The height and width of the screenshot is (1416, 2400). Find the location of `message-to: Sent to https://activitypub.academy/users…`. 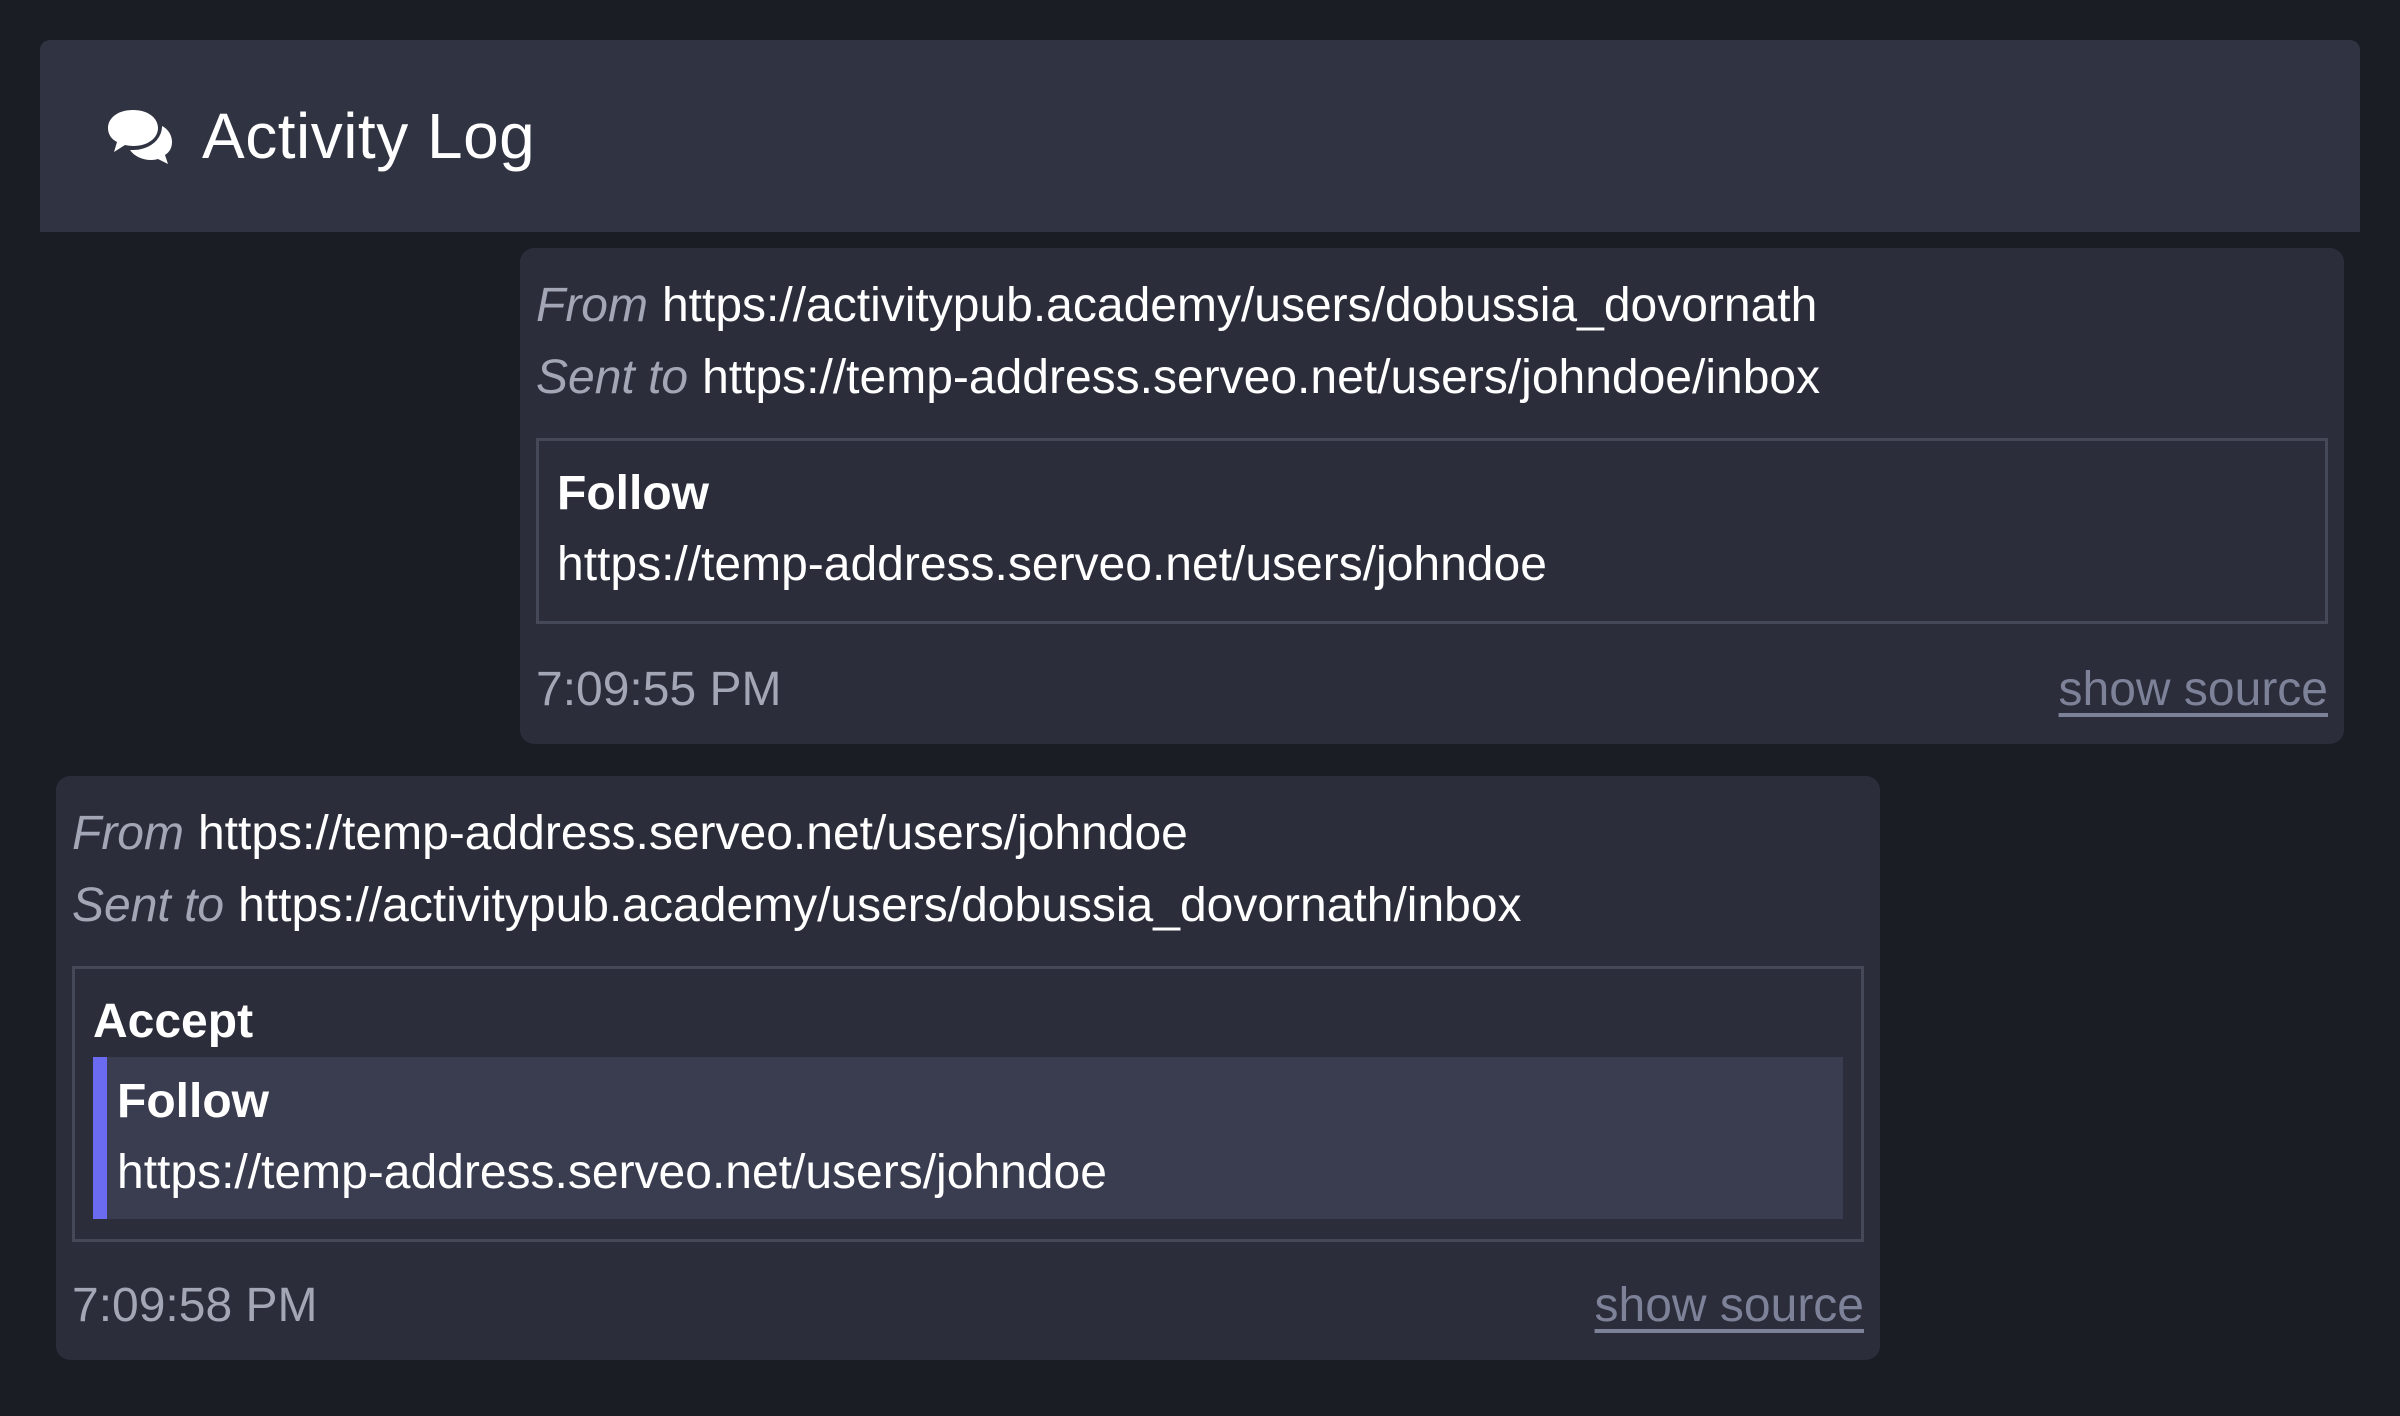

message-to: Sent to https://activitypub.academy/users… is located at coordinates (968, 906).